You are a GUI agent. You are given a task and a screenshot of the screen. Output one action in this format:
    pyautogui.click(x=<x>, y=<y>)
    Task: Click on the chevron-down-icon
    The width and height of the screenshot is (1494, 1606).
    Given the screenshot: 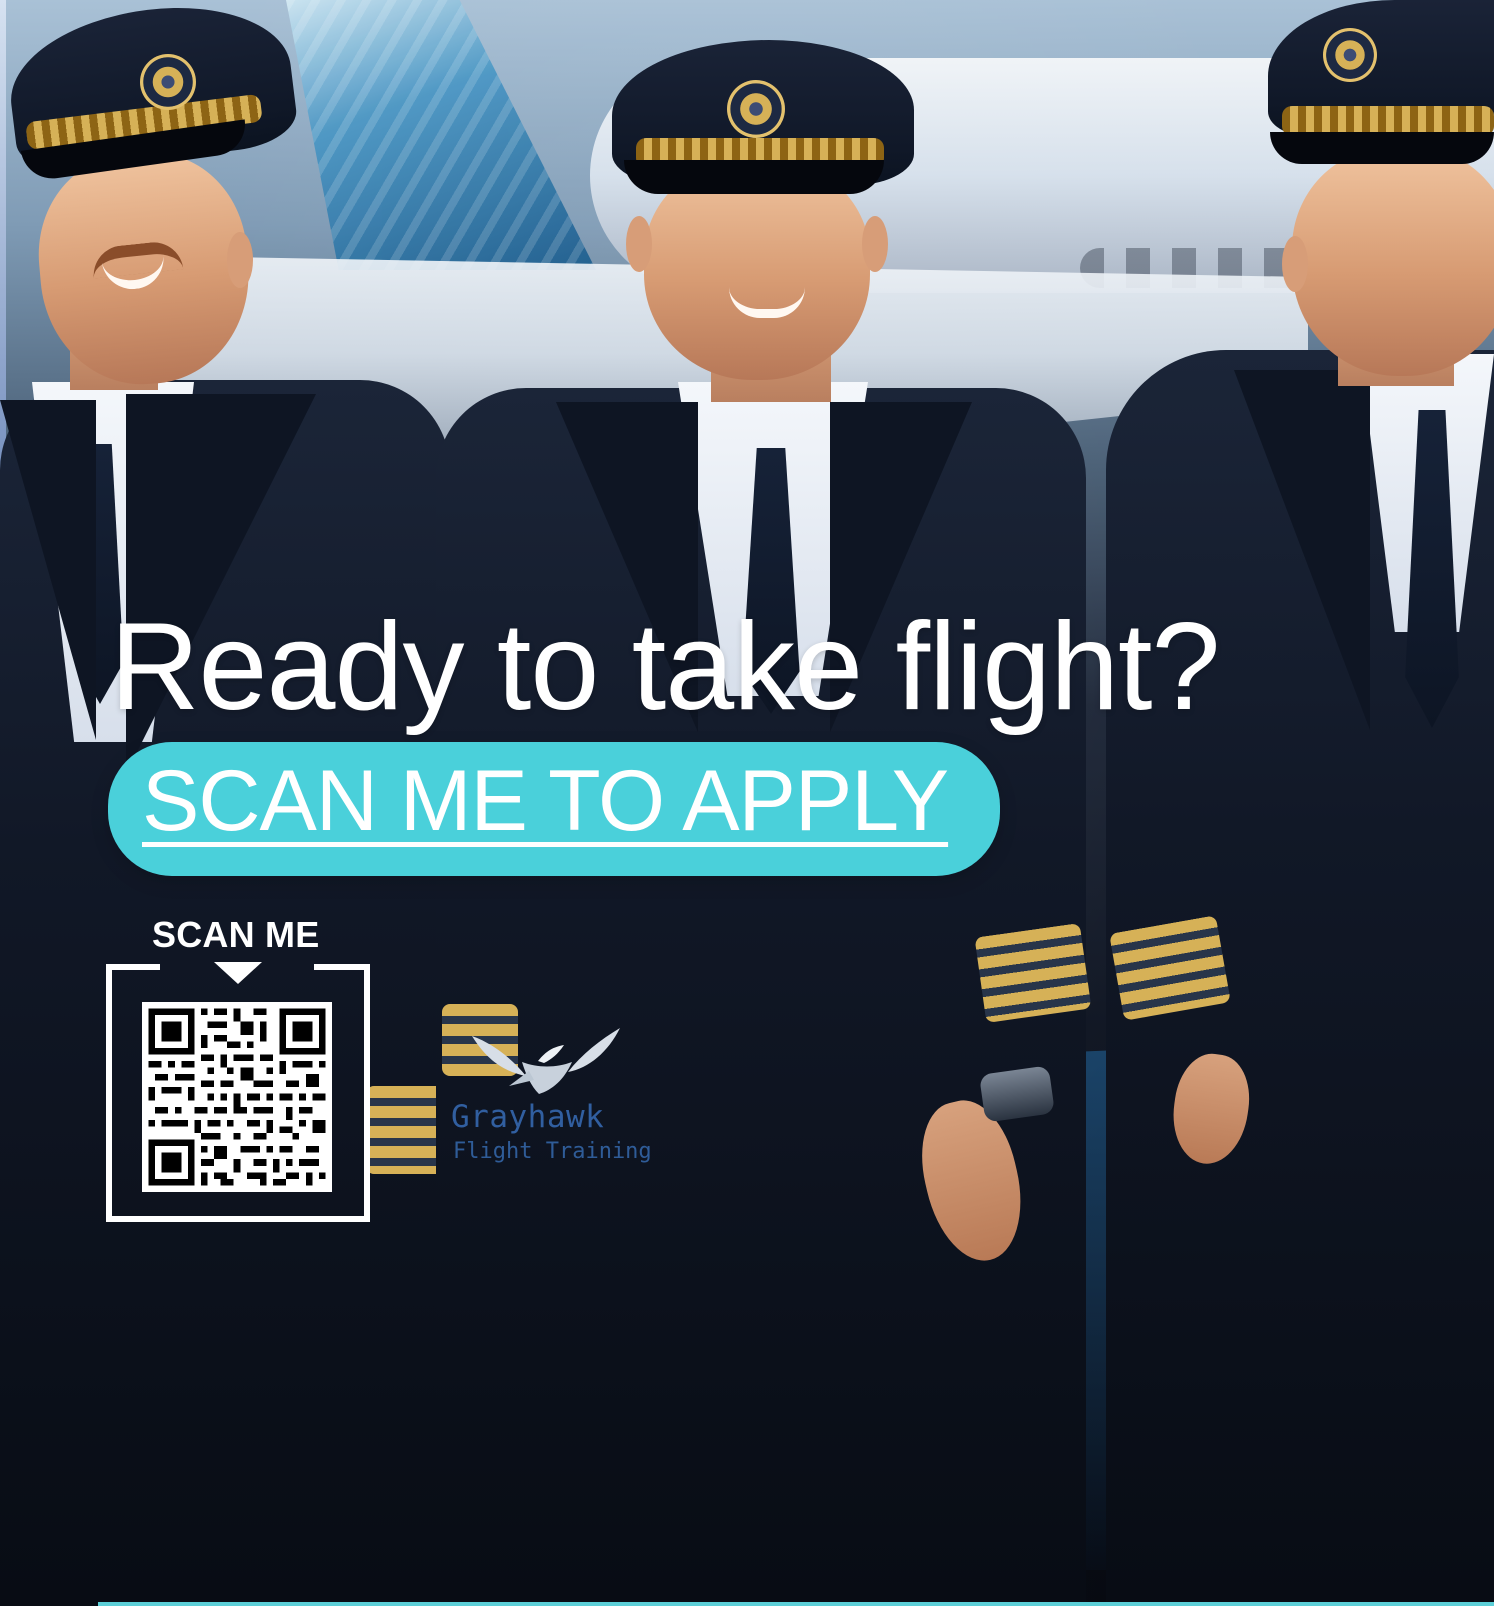 What is the action you would take?
    pyautogui.click(x=238, y=973)
    